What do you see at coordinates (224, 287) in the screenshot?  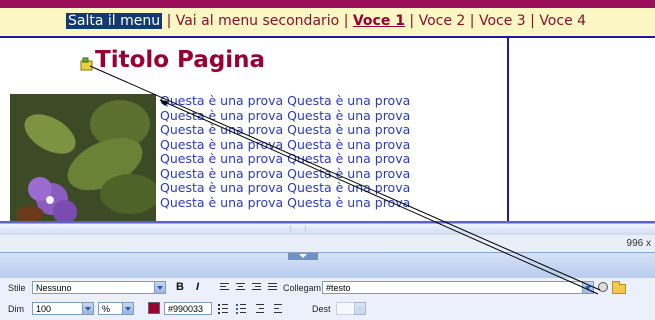 I see `align-left-icon` at bounding box center [224, 287].